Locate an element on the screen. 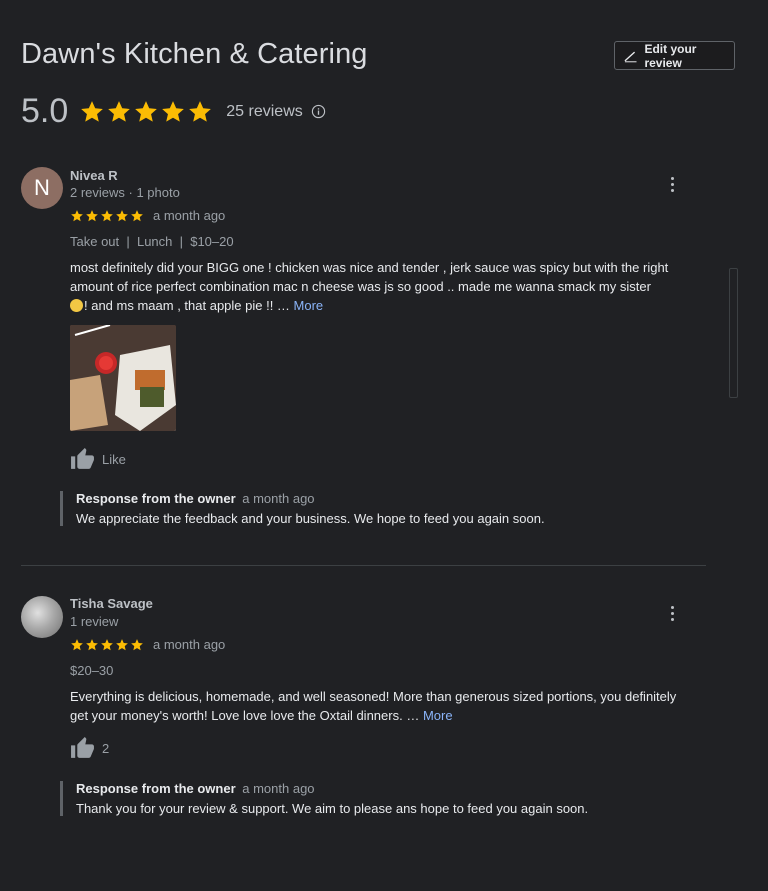  scrollbar is located at coordinates (733, 333).